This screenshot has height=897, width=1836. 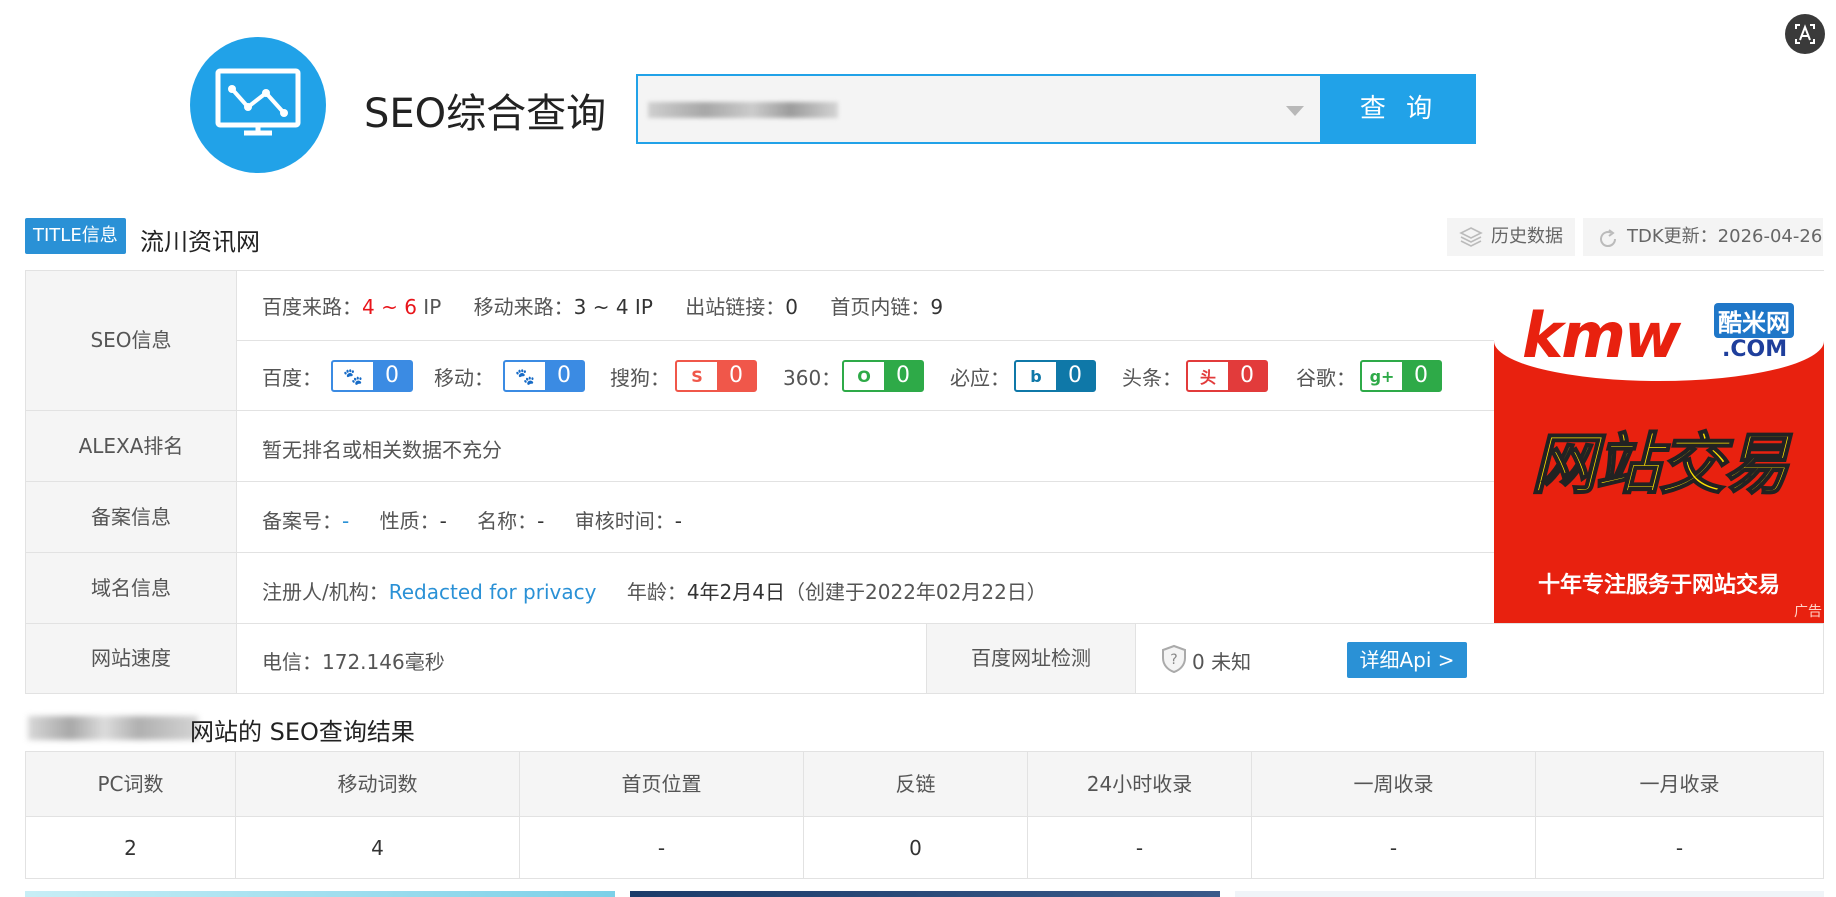 I want to click on chart-monitor-icon, so click(x=258, y=102).